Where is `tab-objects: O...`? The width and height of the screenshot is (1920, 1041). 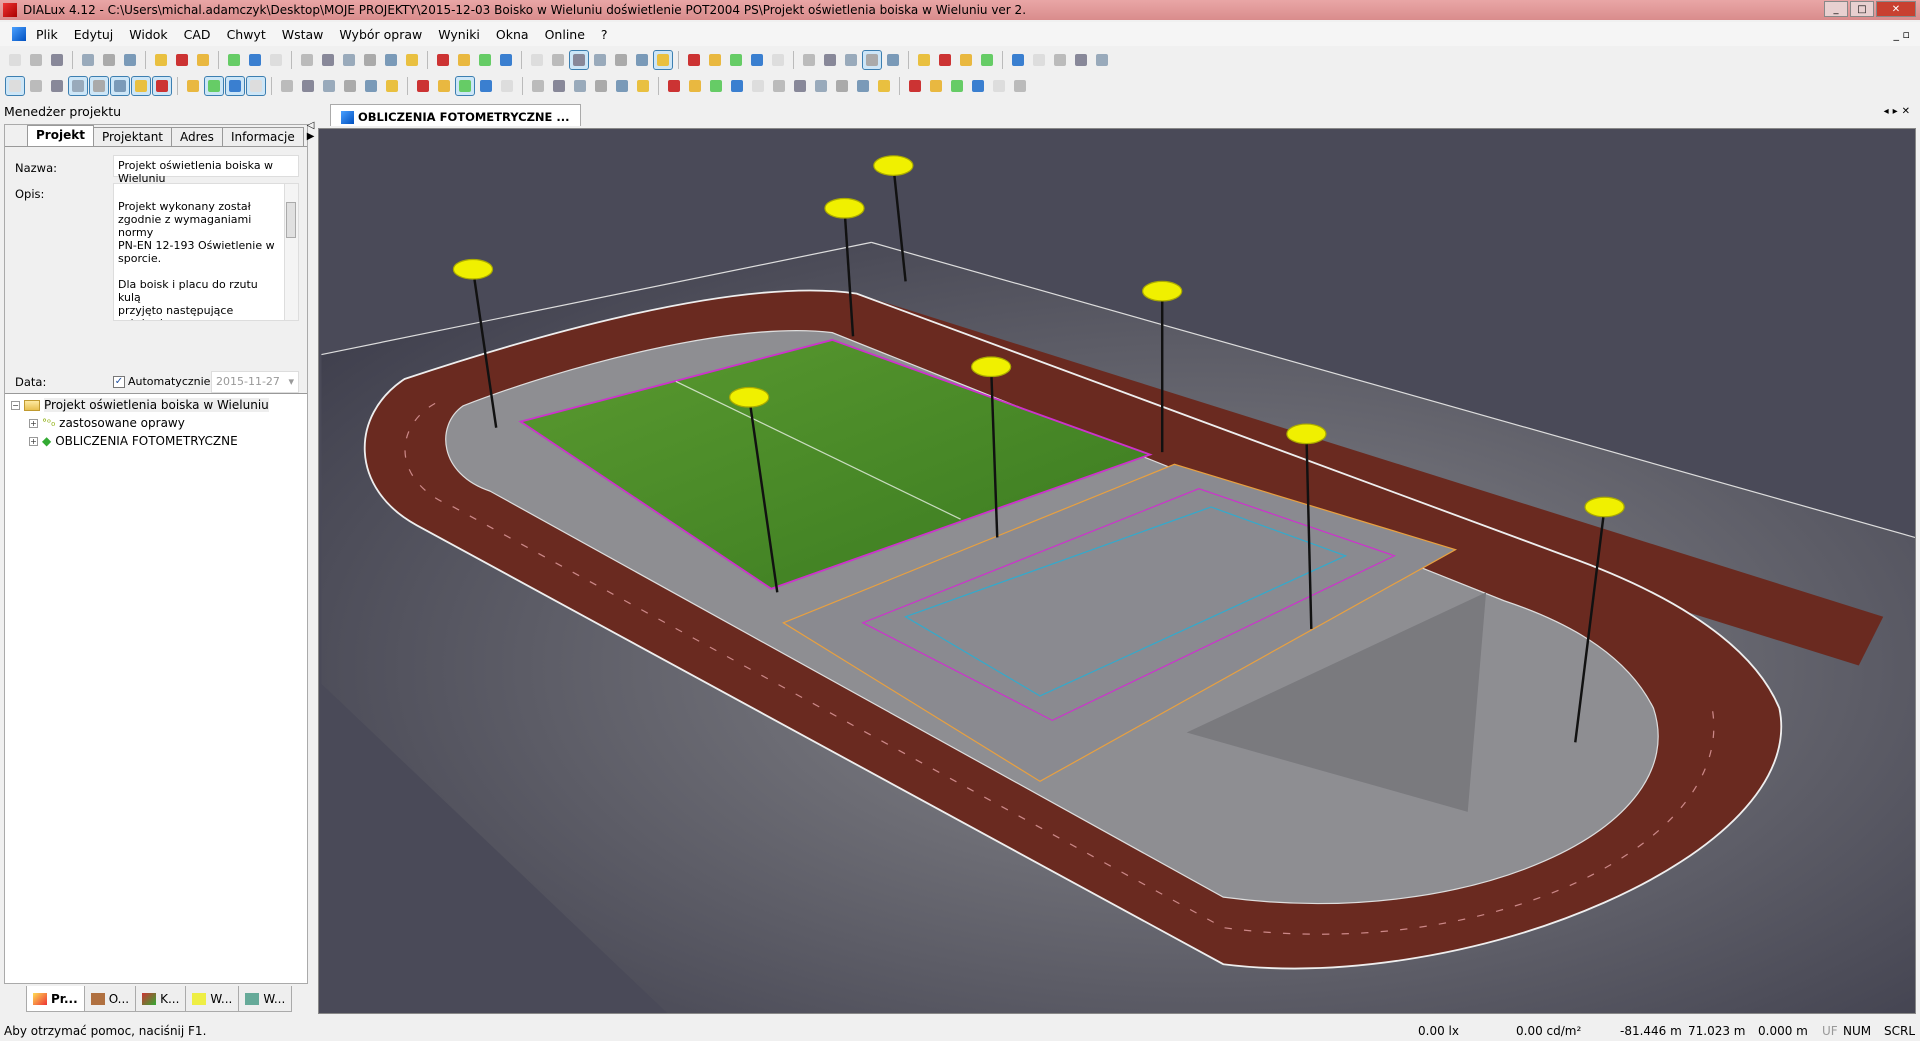 tab-objects: O... is located at coordinates (110, 999).